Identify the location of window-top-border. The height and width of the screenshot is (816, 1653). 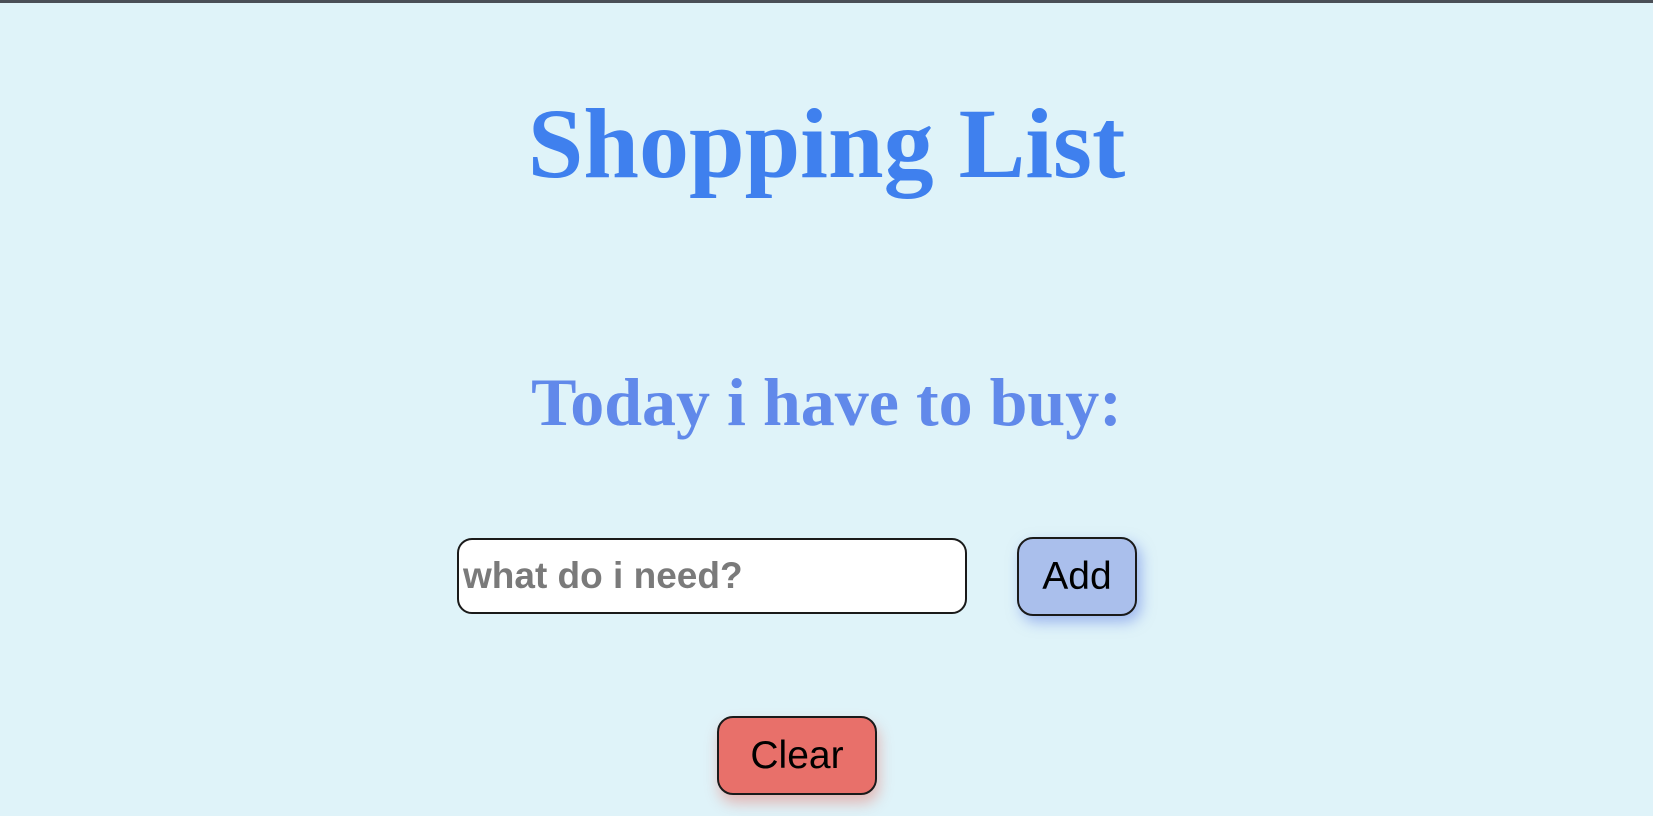
(826, 1).